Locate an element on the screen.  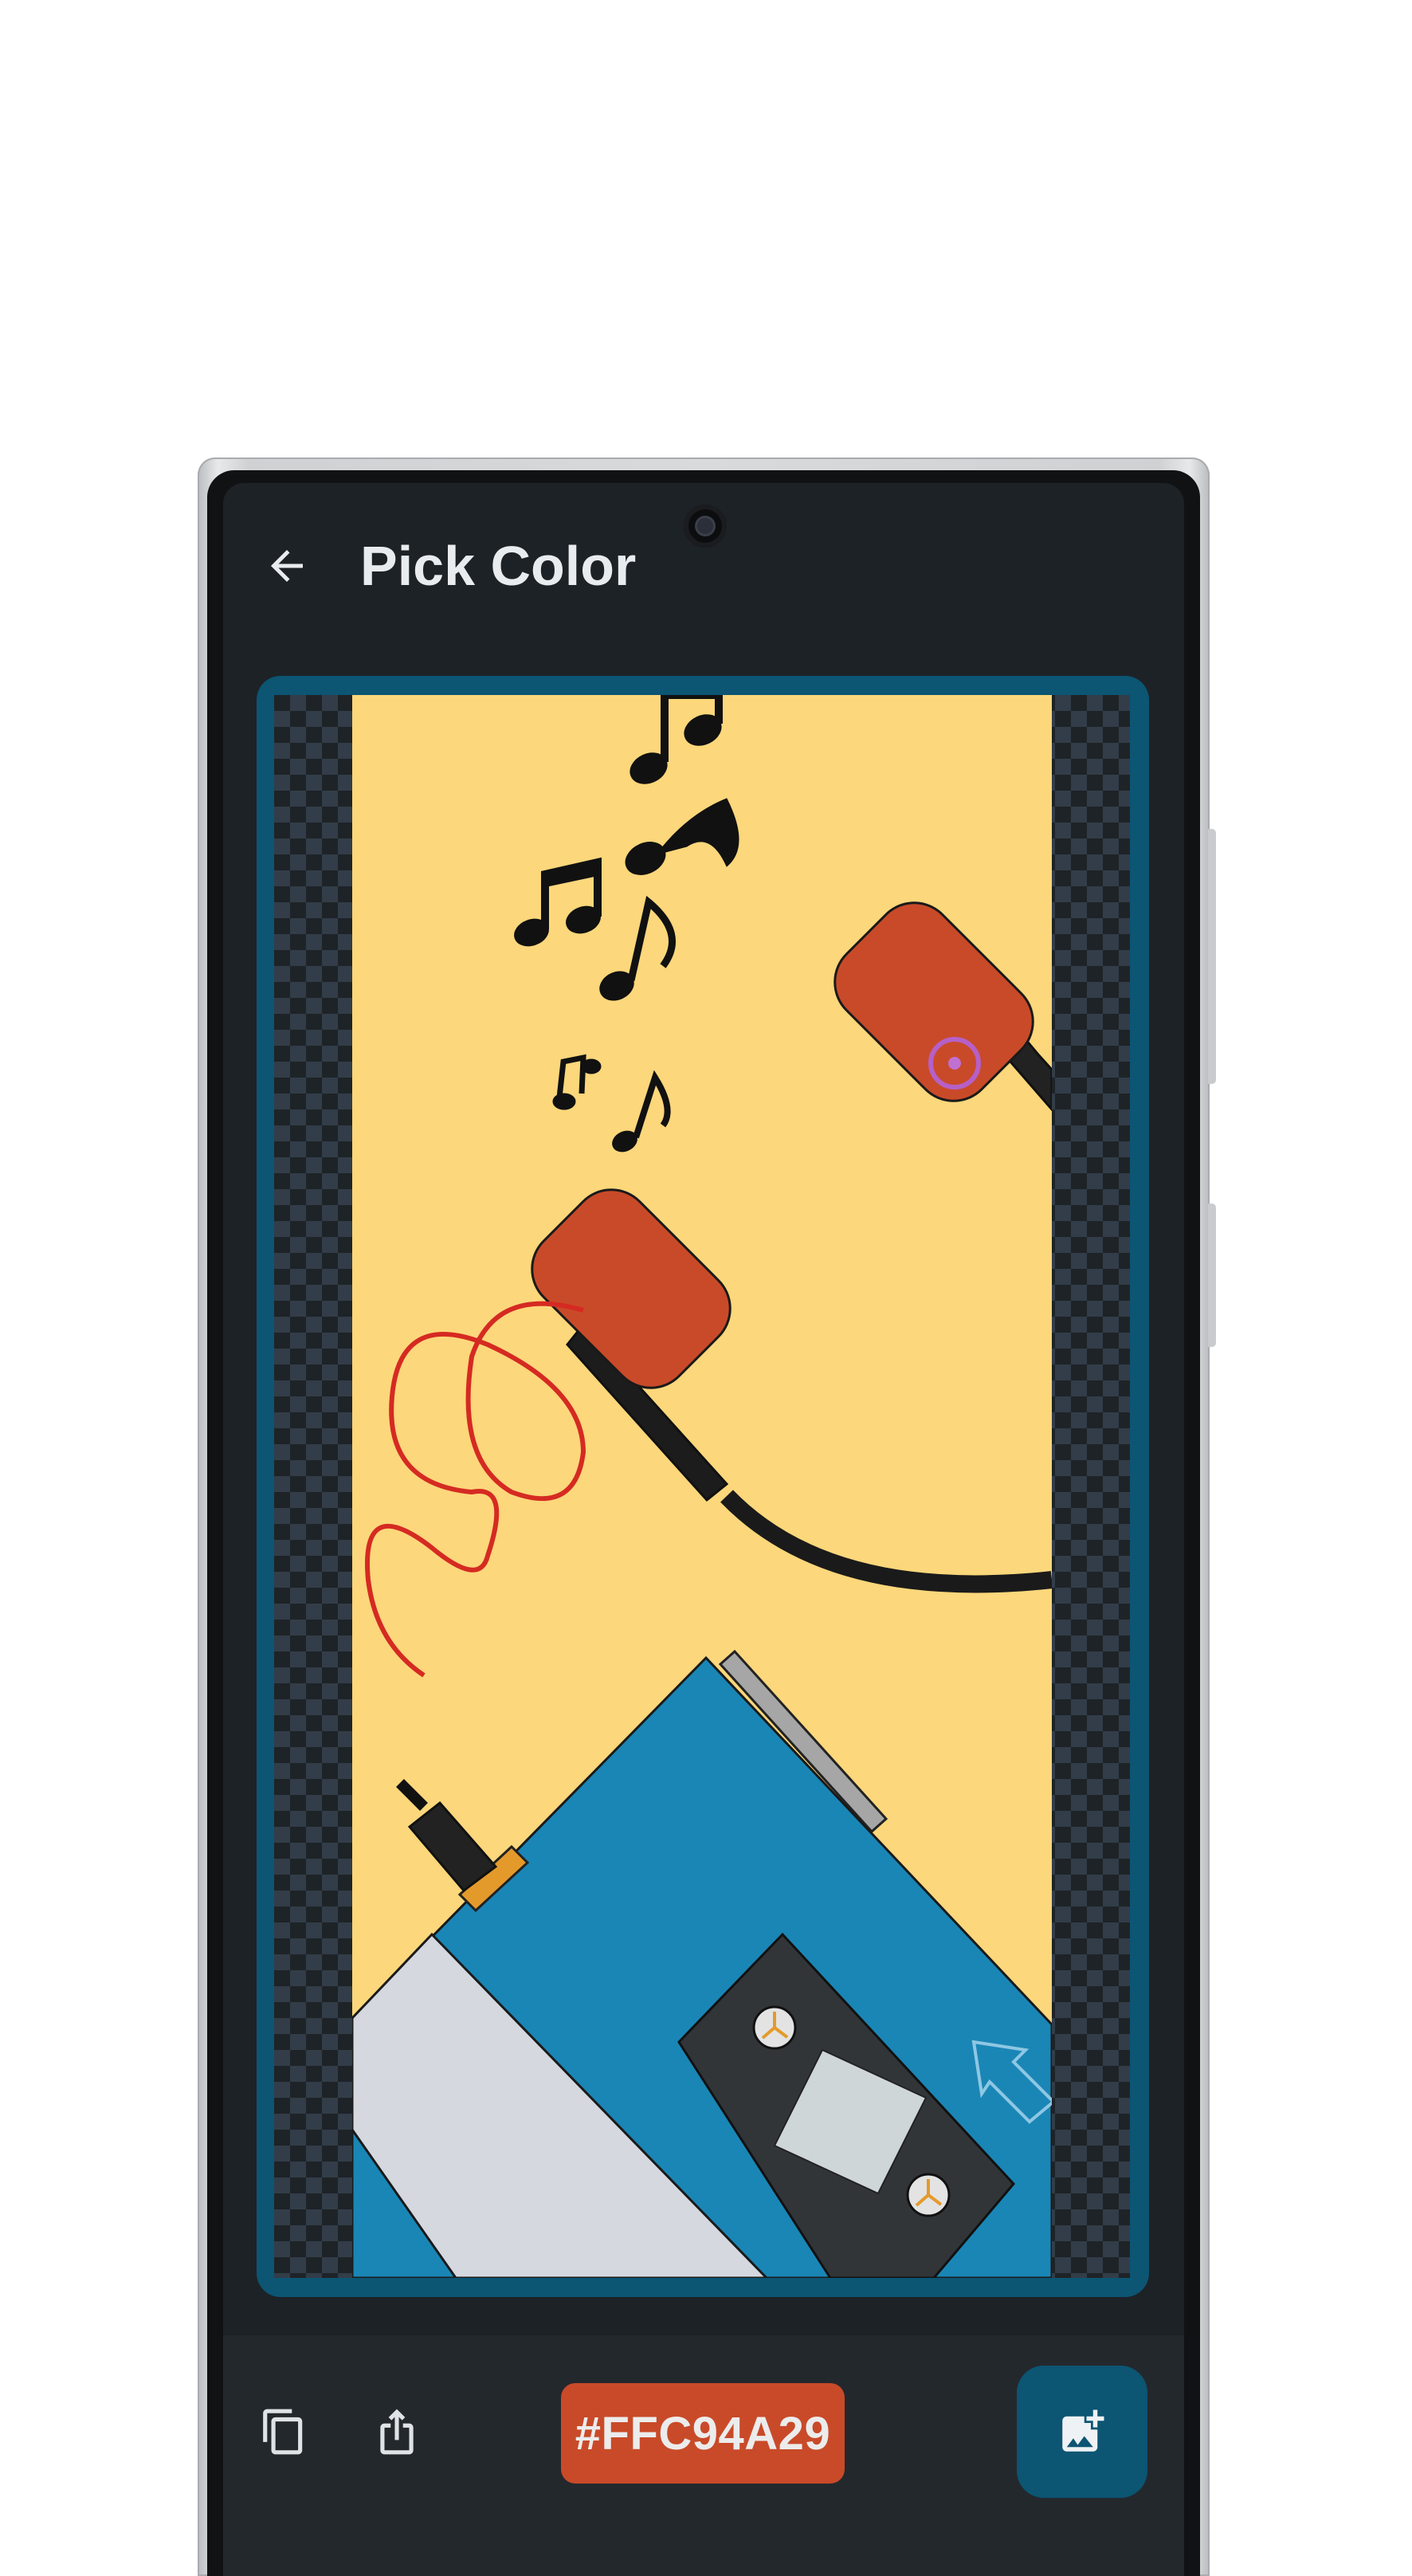
share-button is located at coordinates (397, 2432).